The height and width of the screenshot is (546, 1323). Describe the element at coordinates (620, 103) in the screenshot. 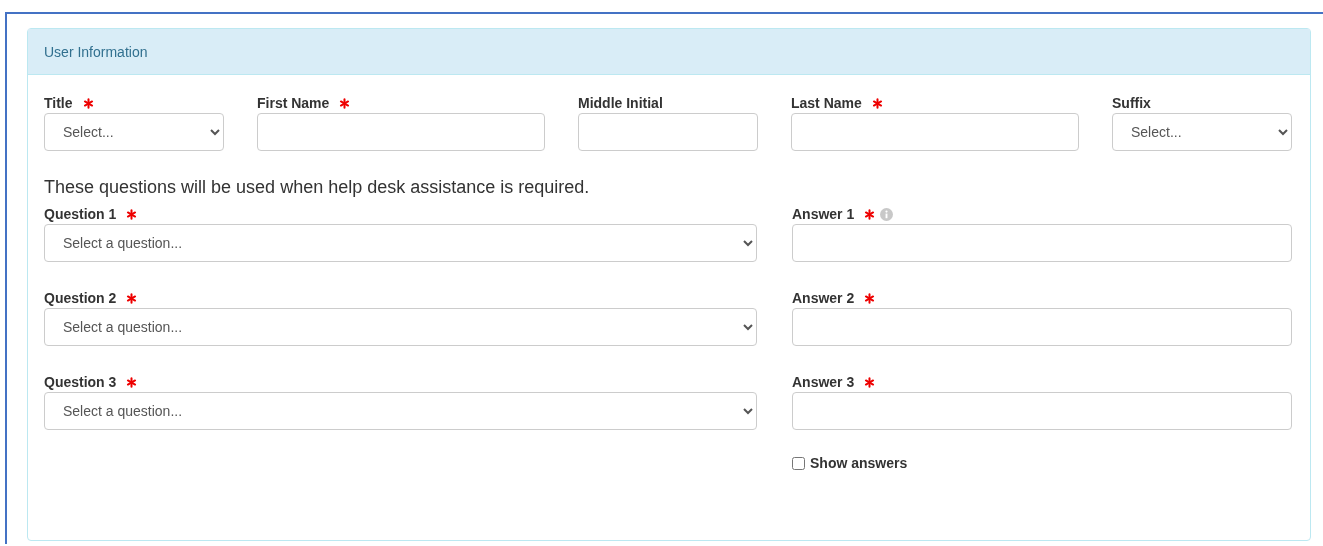

I see `field-label: Middle Initial` at that location.